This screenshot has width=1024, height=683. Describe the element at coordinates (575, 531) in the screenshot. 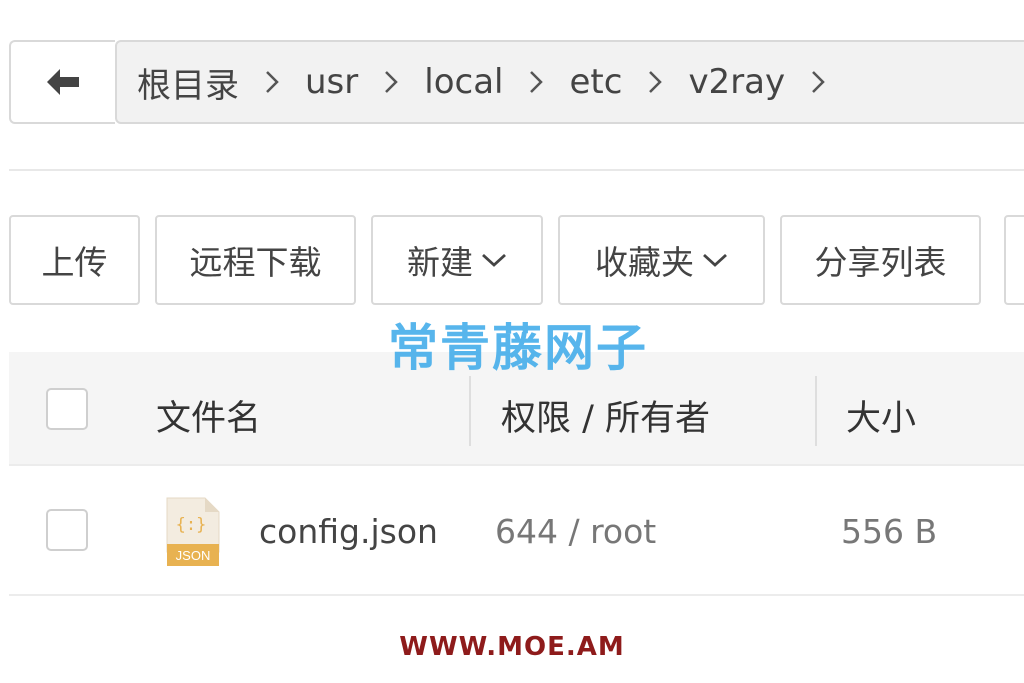

I see `file-permission: 644 / root` at that location.